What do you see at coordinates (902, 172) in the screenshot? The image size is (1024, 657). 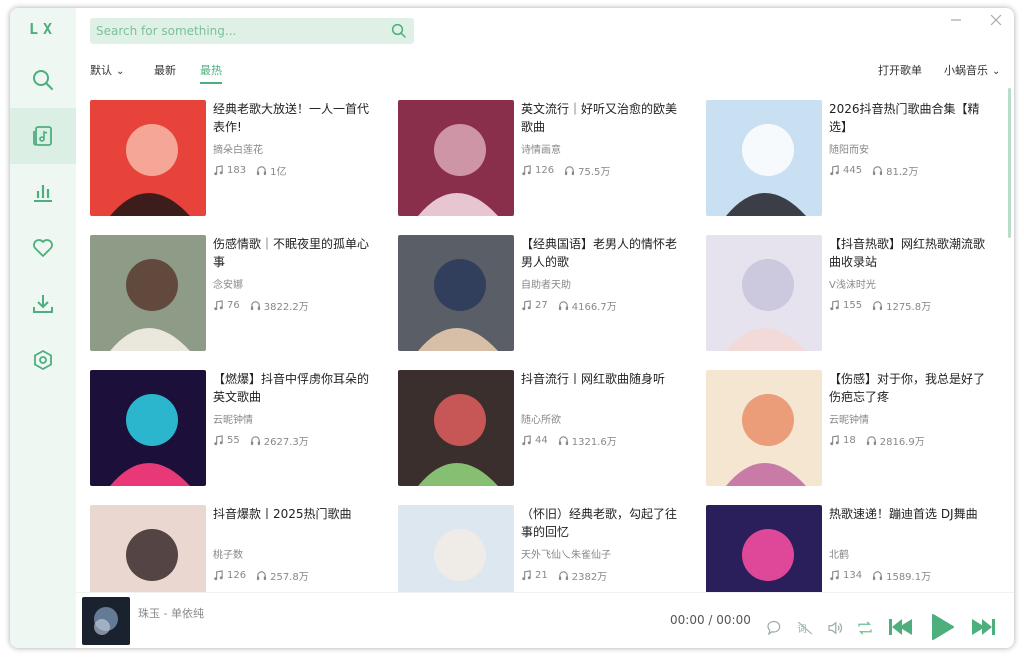 I see `play-count-value: 81.2万` at bounding box center [902, 172].